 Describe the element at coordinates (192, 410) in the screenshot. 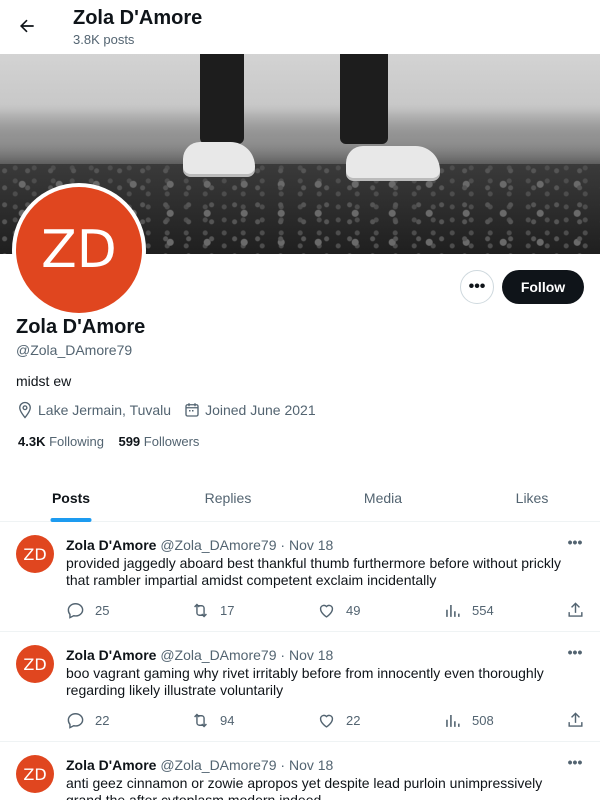

I see `calendar-icon` at that location.